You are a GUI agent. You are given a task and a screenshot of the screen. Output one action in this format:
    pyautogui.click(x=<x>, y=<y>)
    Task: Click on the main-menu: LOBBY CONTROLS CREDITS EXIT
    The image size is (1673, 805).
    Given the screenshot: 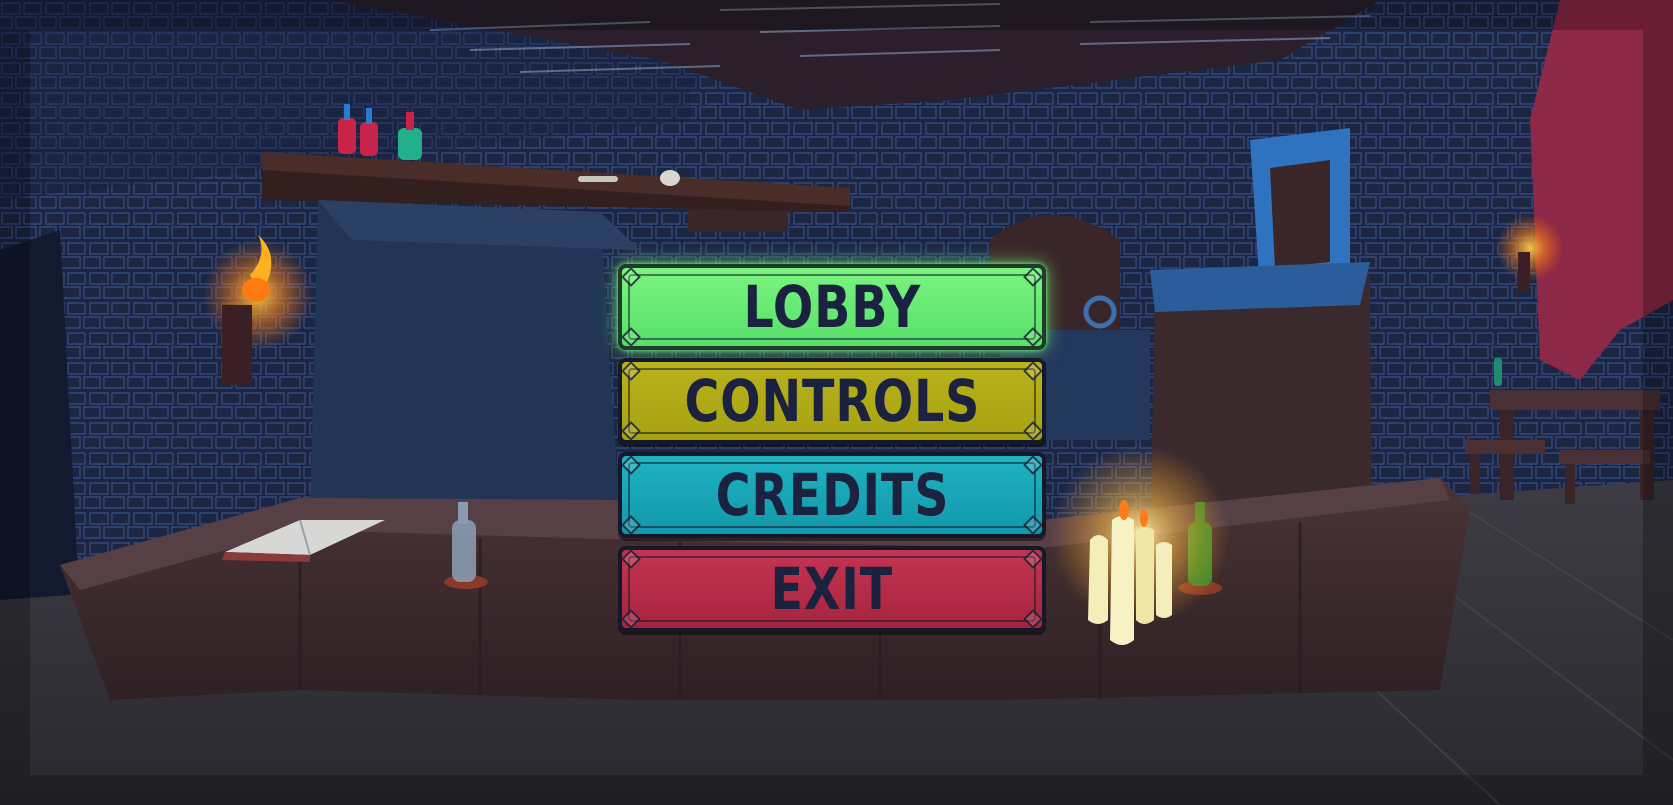 What is the action you would take?
    pyautogui.click(x=832, y=452)
    